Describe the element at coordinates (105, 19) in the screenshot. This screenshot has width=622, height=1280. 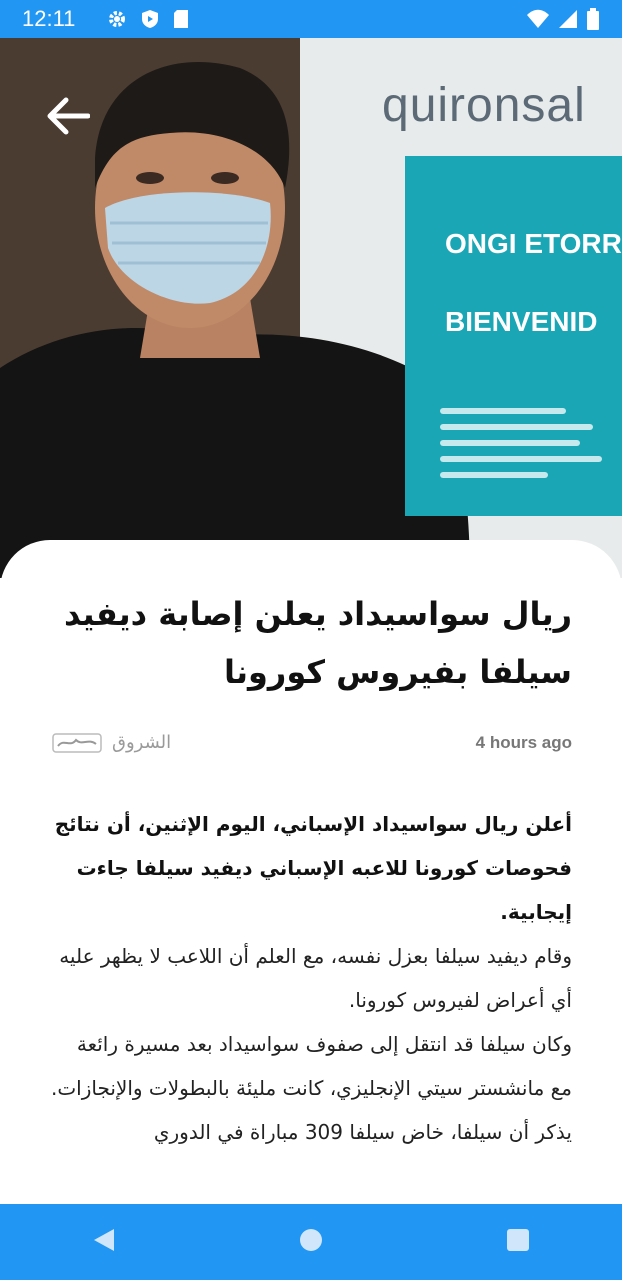
I see `status-left: 12:11` at that location.